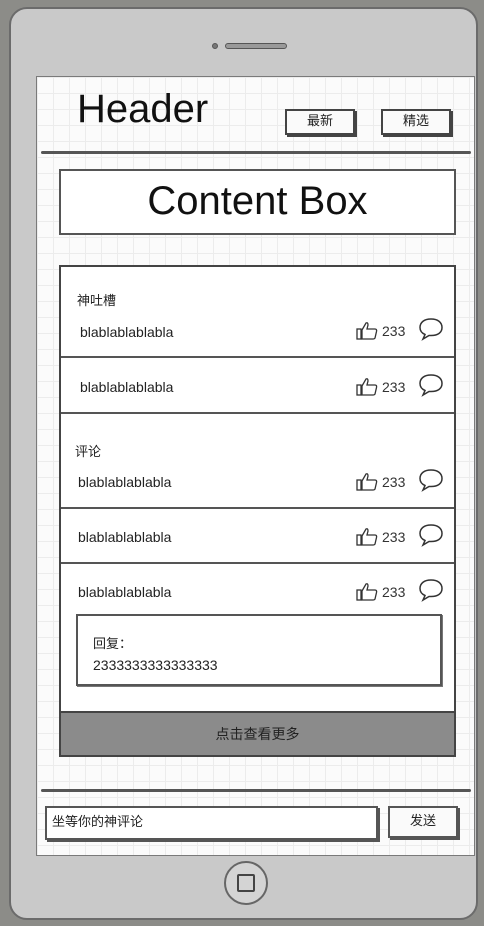 The width and height of the screenshot is (484, 926). What do you see at coordinates (256, 46) in the screenshot?
I see `speaker-grille` at bounding box center [256, 46].